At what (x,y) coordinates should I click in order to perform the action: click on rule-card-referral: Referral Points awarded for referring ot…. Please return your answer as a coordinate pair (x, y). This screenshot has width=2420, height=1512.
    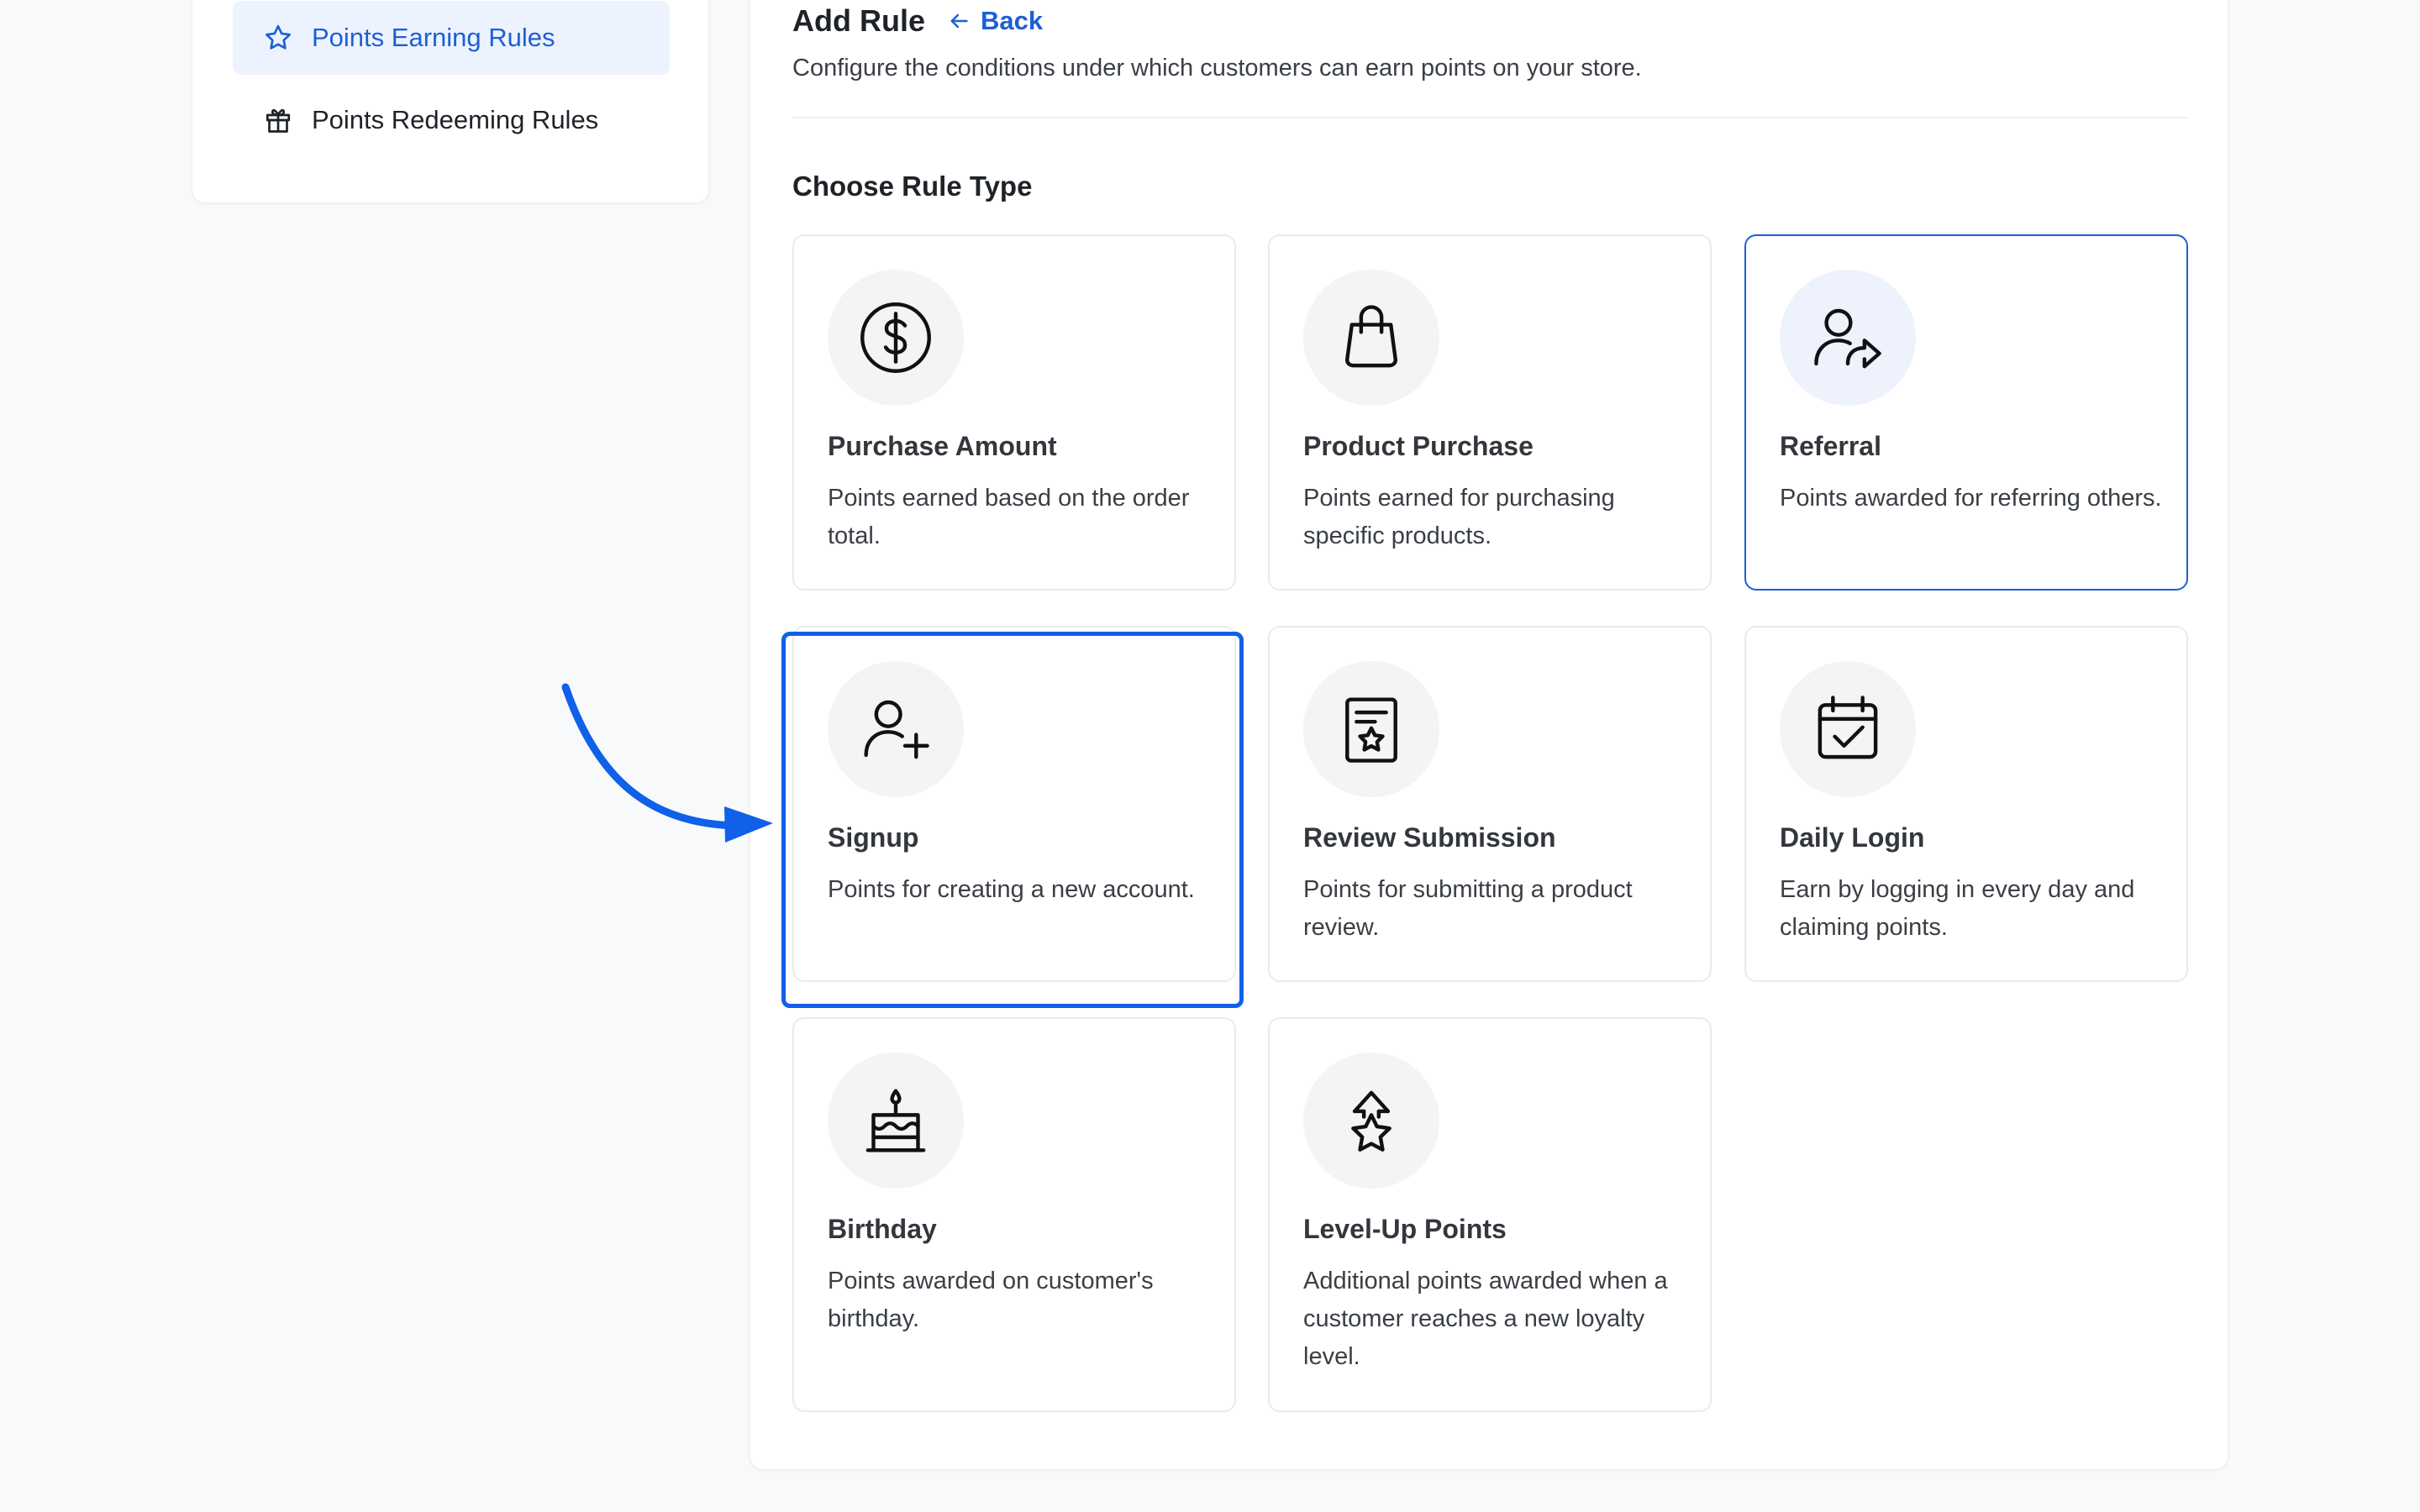
    Looking at the image, I should click on (1966, 412).